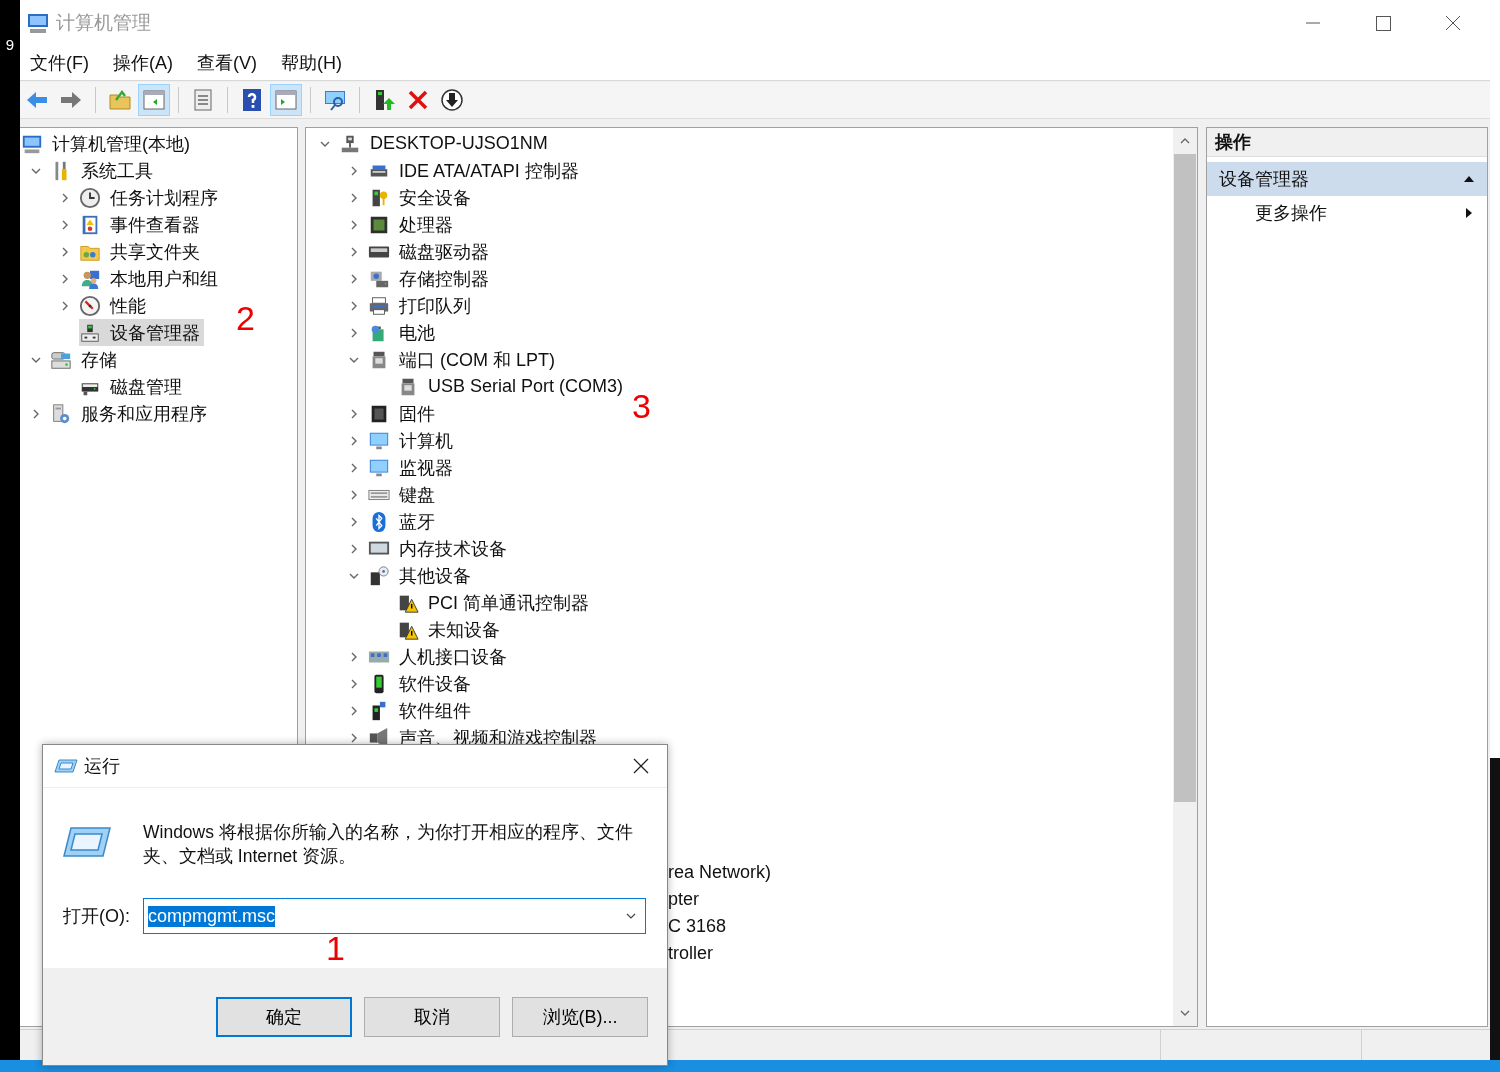 The image size is (1500, 1072). Describe the element at coordinates (102, 766) in the screenshot. I see `dialog-title: 运行` at that location.